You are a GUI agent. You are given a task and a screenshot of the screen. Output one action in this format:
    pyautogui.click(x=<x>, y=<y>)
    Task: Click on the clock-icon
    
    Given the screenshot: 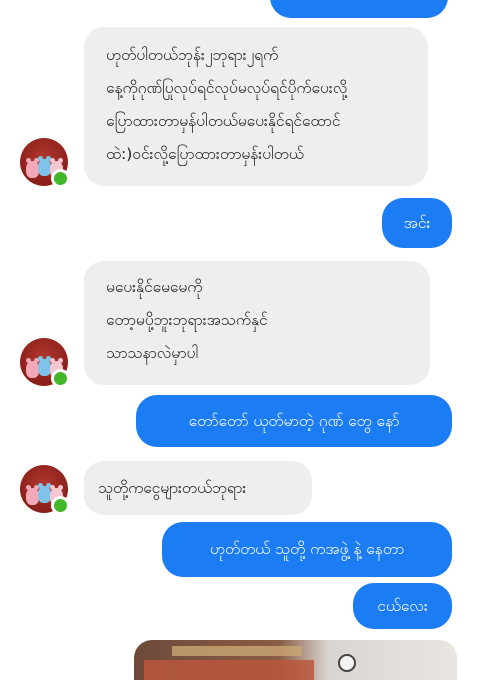 What is the action you would take?
    pyautogui.click(x=347, y=663)
    